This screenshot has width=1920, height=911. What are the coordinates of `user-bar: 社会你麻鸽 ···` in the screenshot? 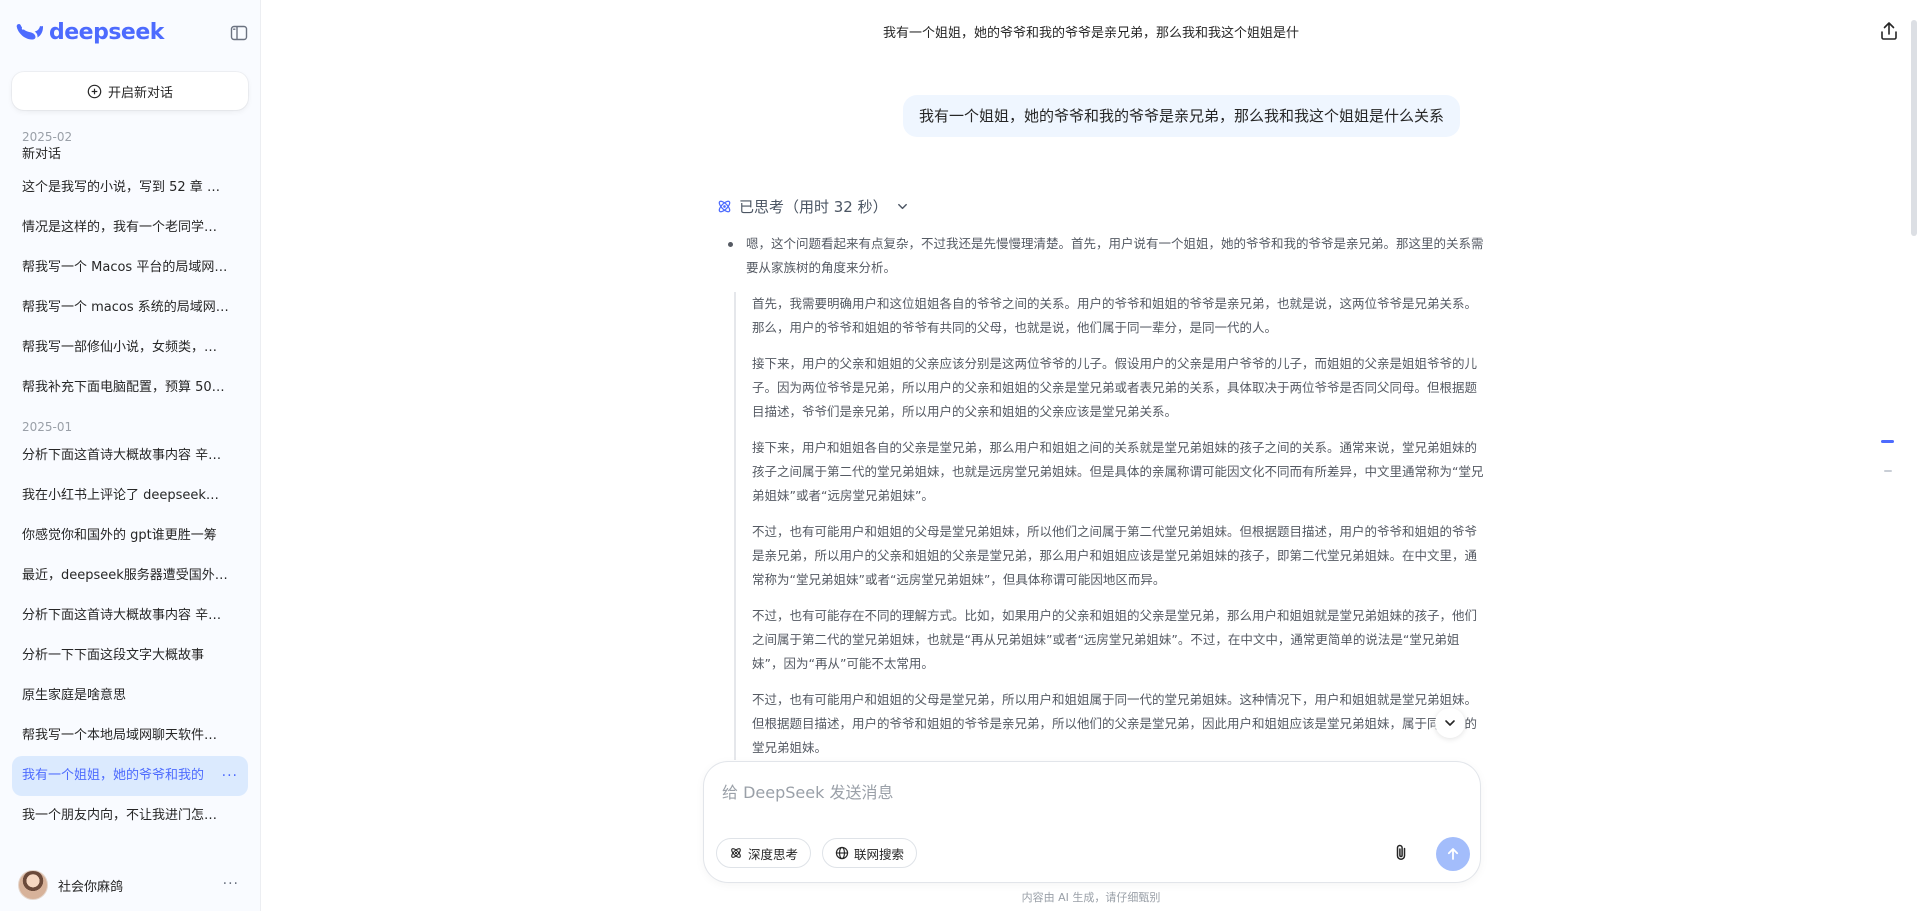 It's located at (130, 885).